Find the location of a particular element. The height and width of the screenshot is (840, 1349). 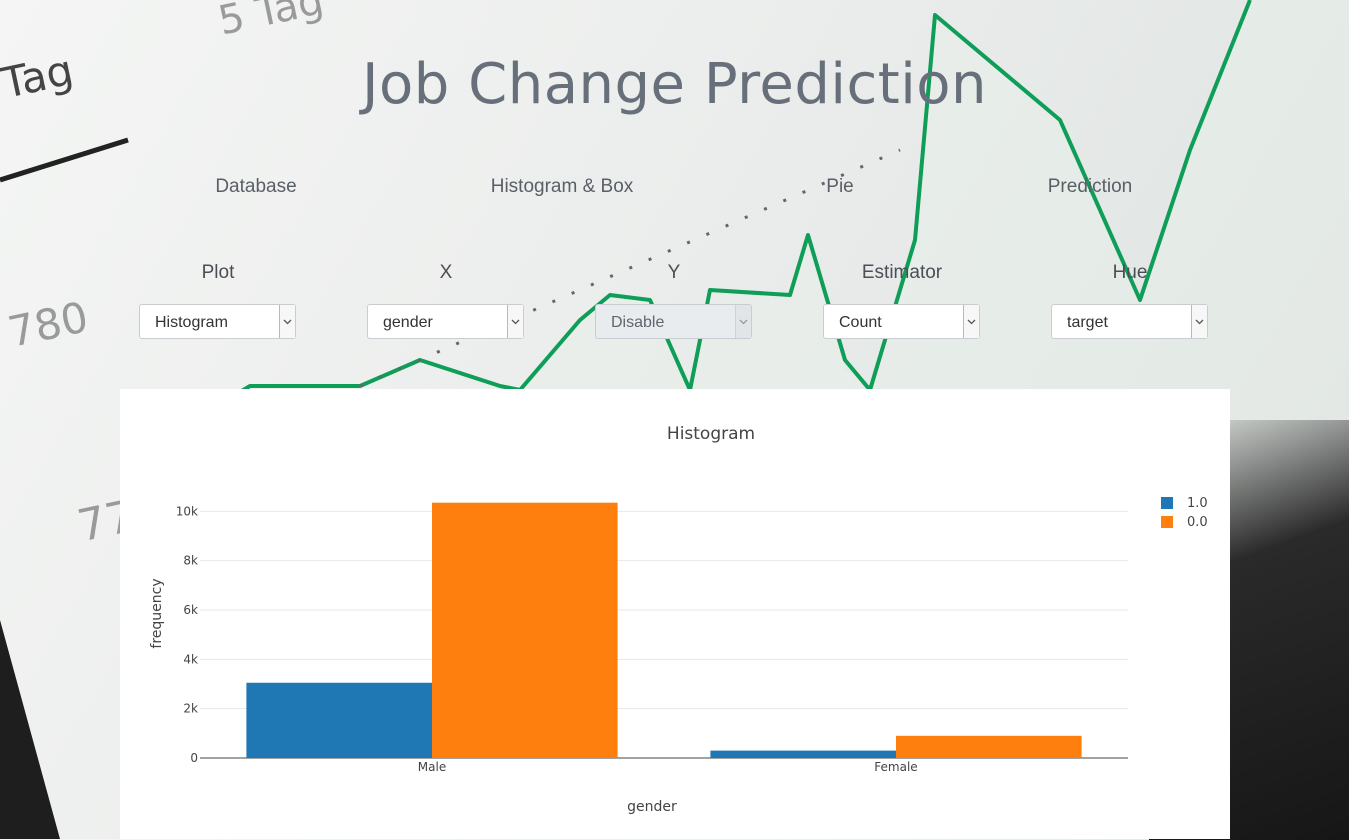

x-label: X is located at coordinates (446, 272).